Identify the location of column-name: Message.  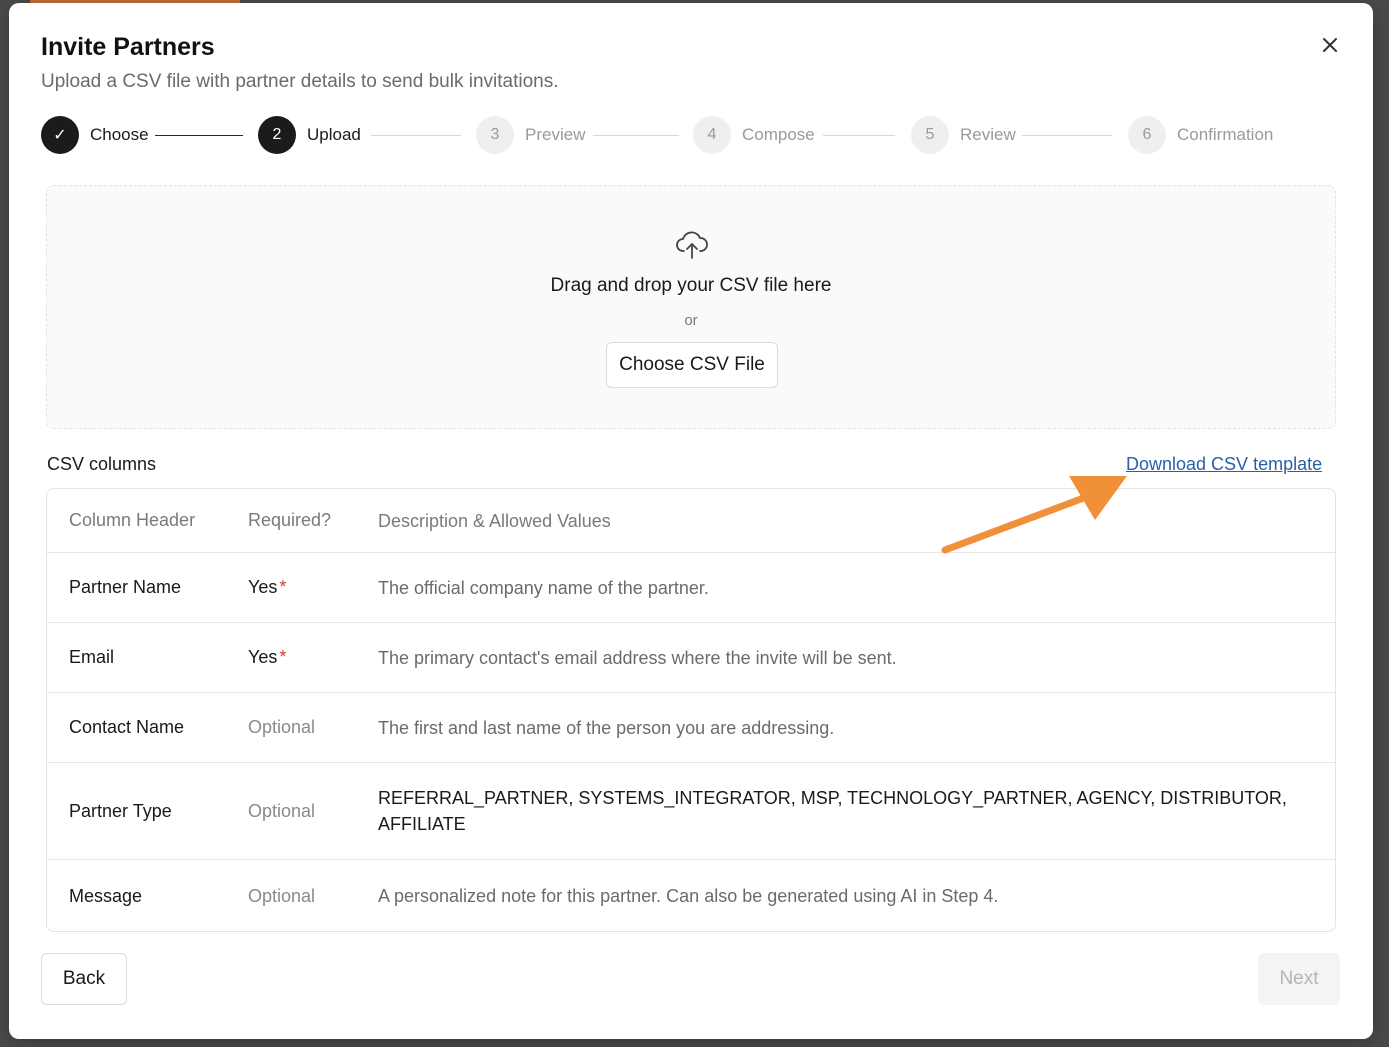
(106, 895).